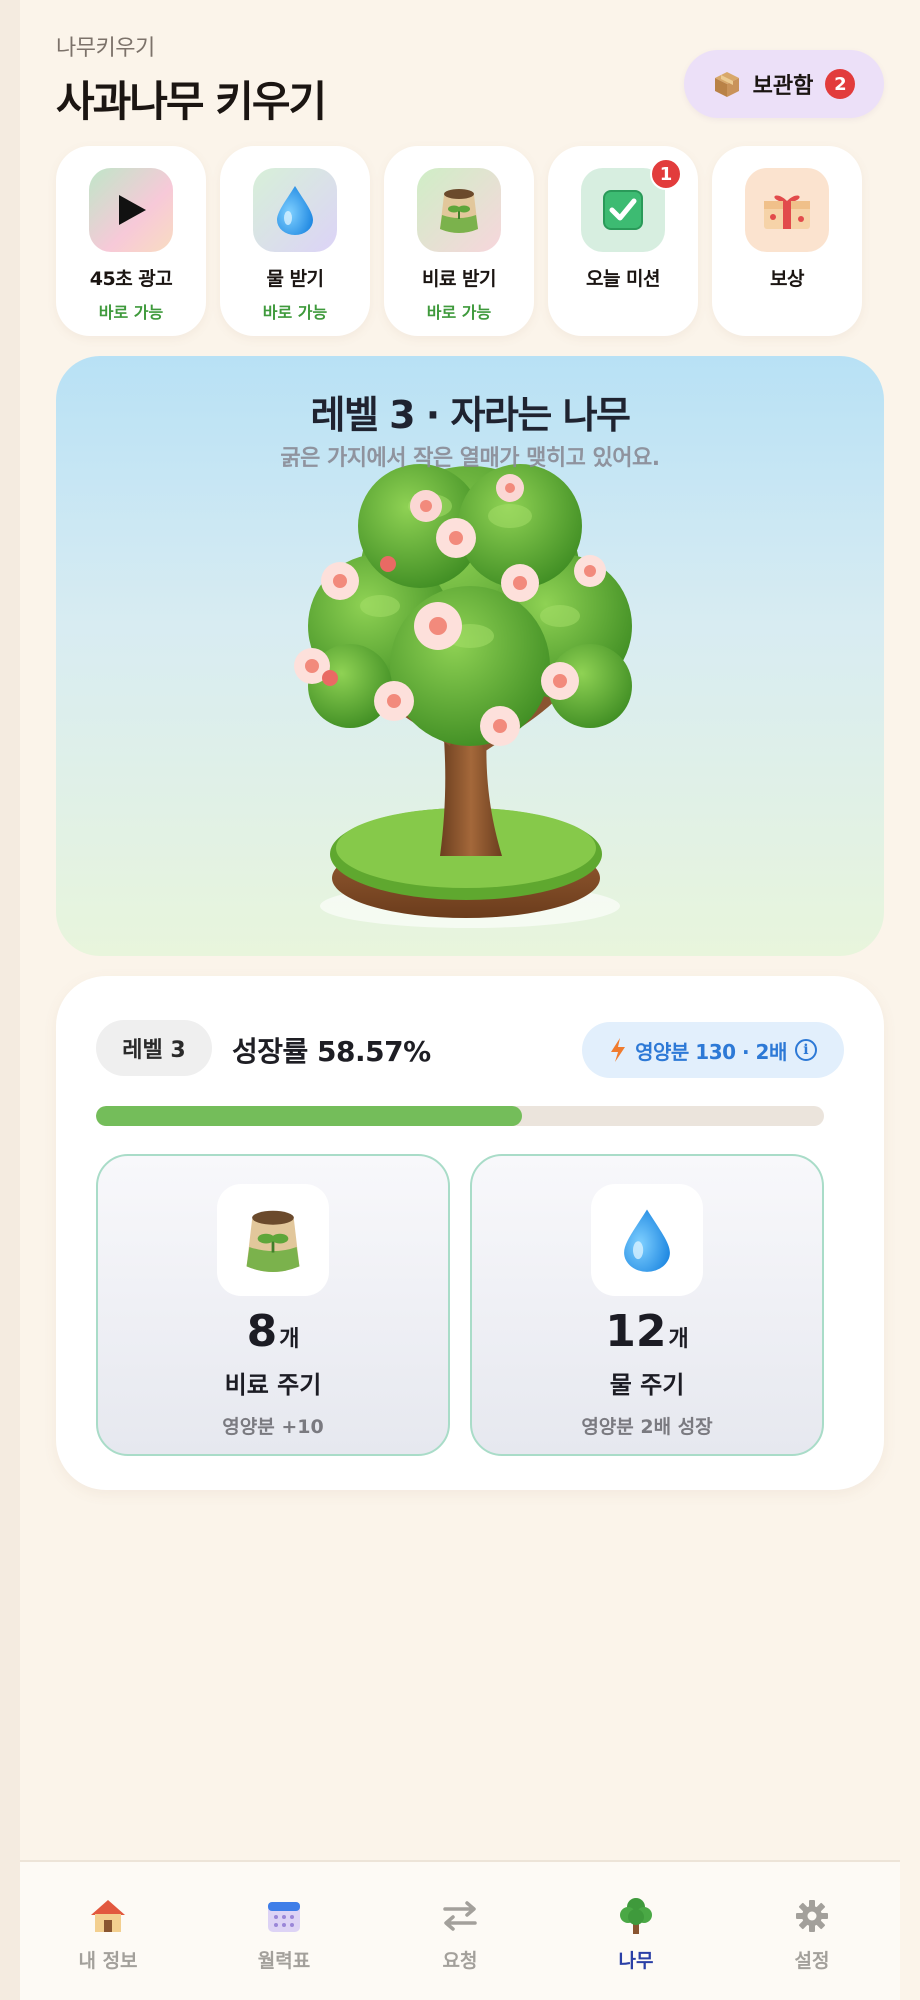  What do you see at coordinates (463, 696) in the screenshot?
I see `apple-tree-illustration` at bounding box center [463, 696].